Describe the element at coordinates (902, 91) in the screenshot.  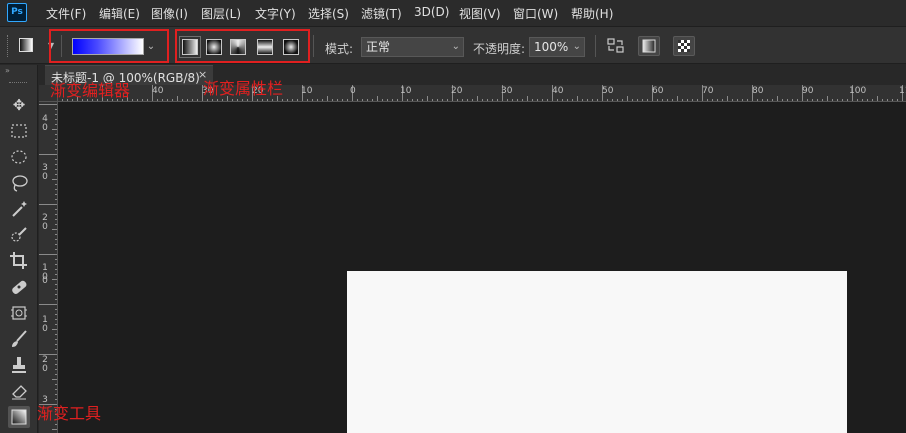
I see `ruler-label: 110` at that location.